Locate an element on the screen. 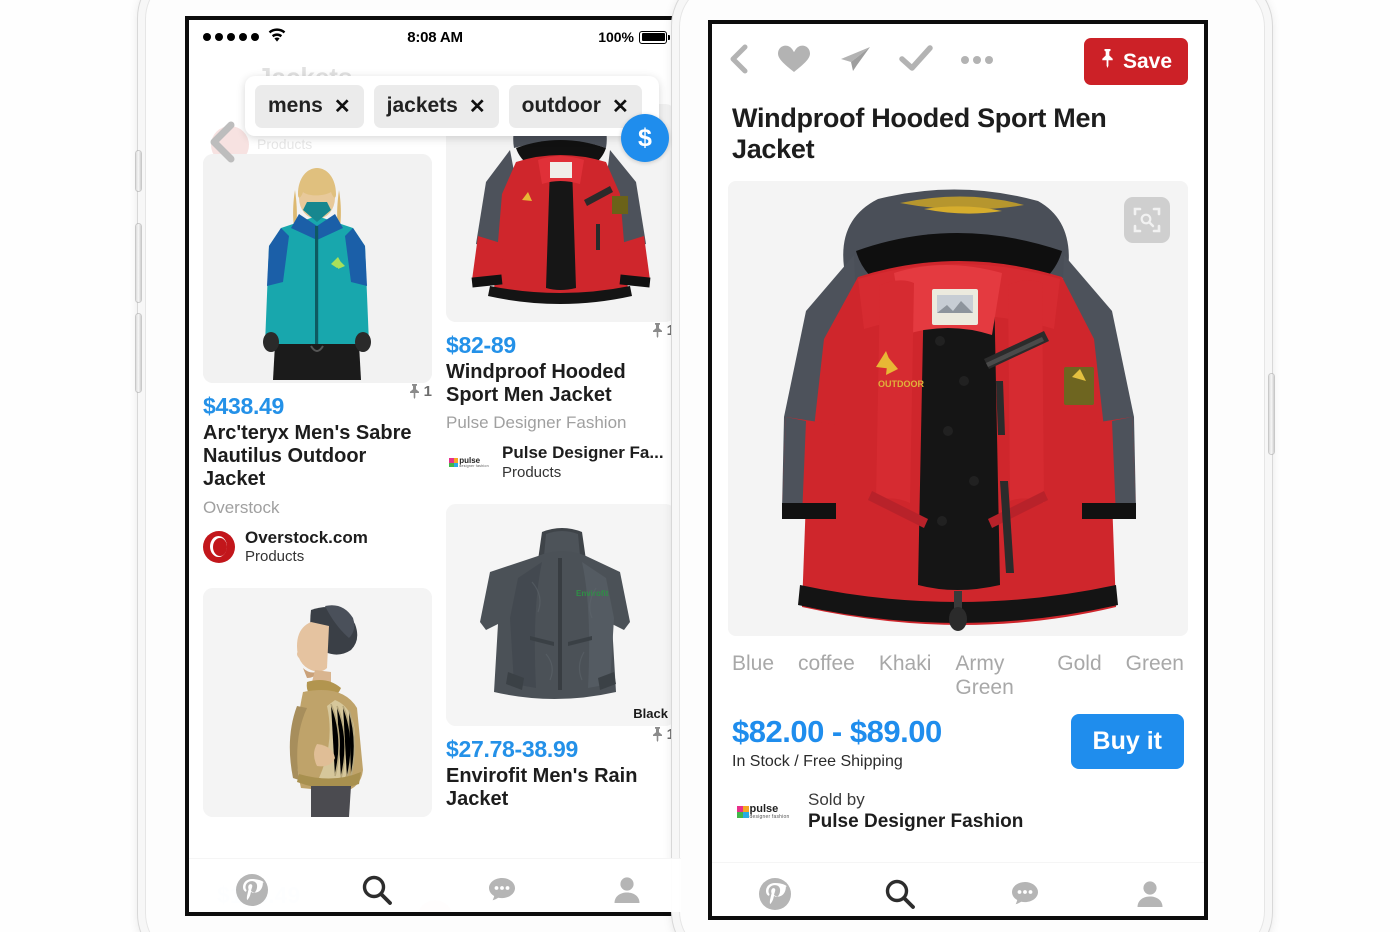 The height and width of the screenshot is (932, 1400). pin-save-count: 1 is located at coordinates (420, 391).